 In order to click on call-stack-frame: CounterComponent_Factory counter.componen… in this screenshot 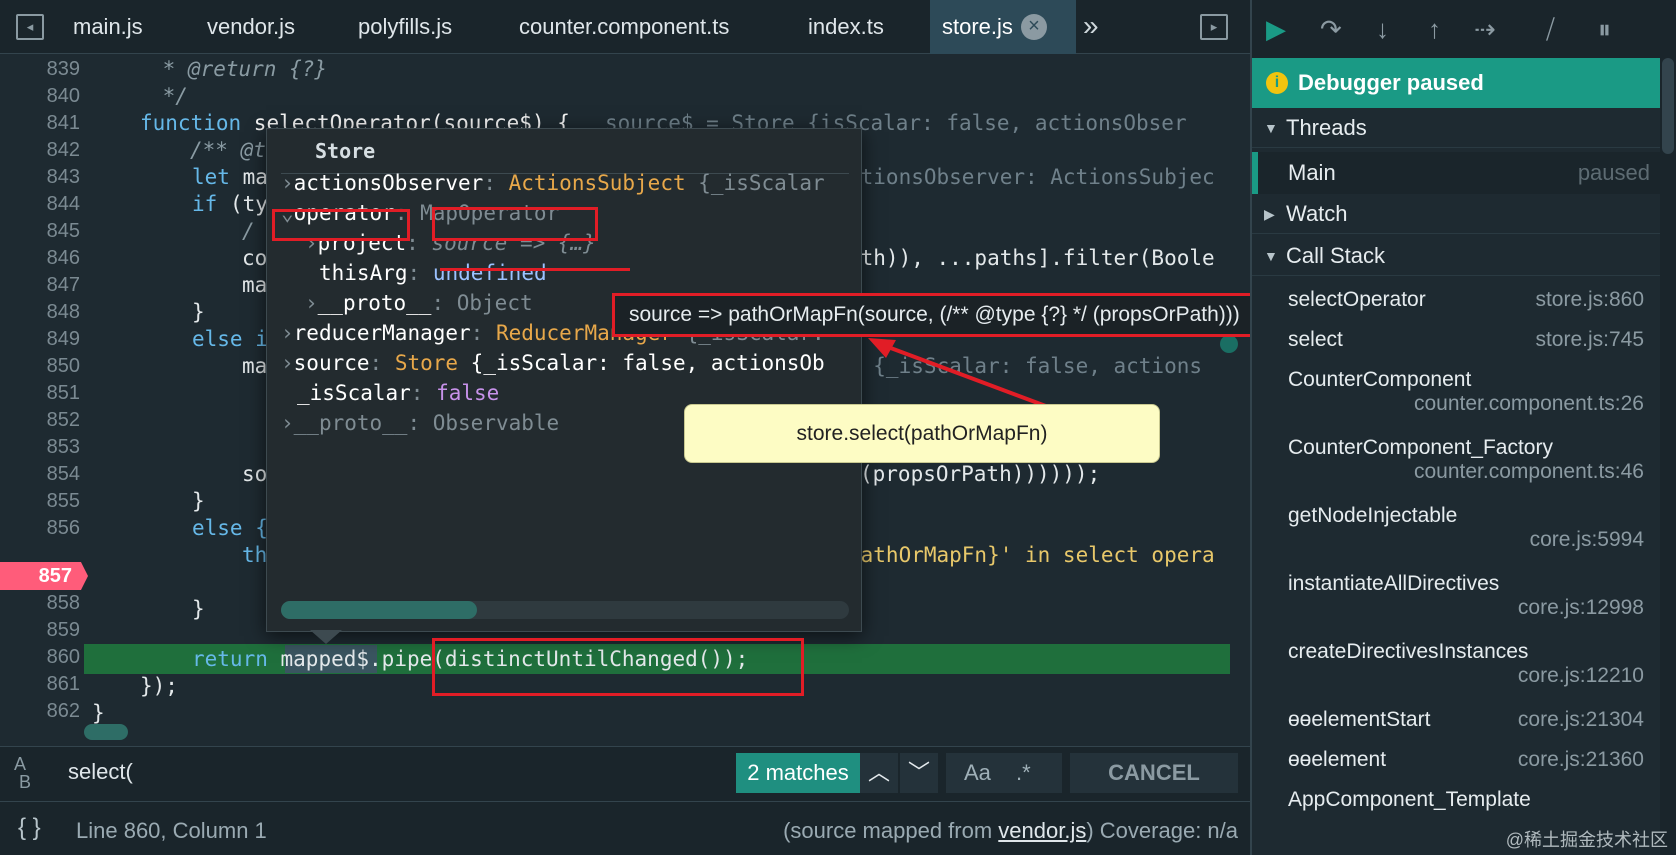, I will do `click(1466, 460)`.